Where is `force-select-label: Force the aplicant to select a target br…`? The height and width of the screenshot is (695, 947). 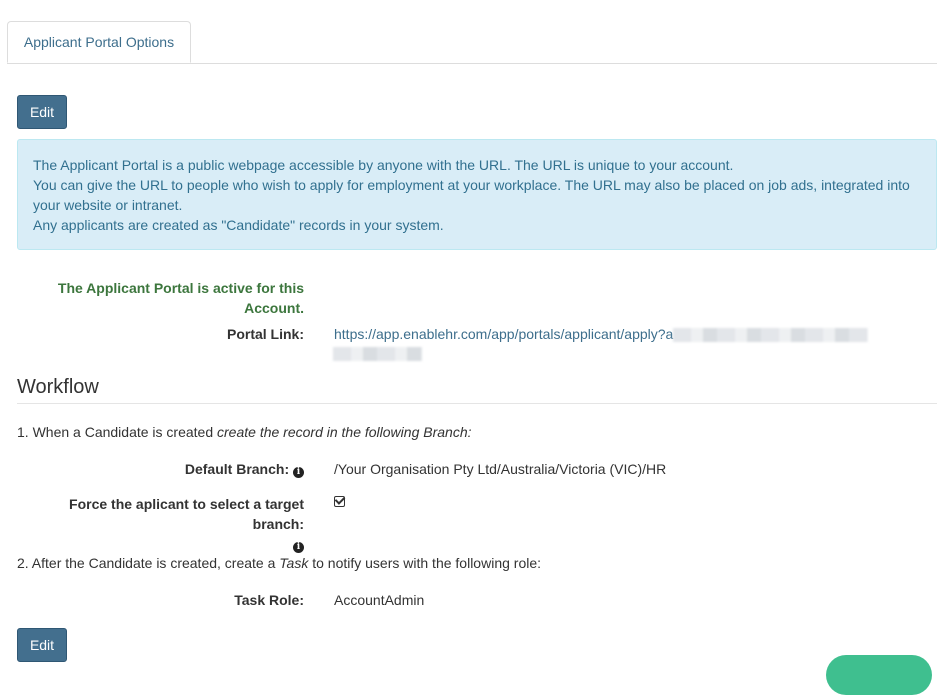 force-select-label: Force the aplicant to select a target br… is located at coordinates (159, 524).